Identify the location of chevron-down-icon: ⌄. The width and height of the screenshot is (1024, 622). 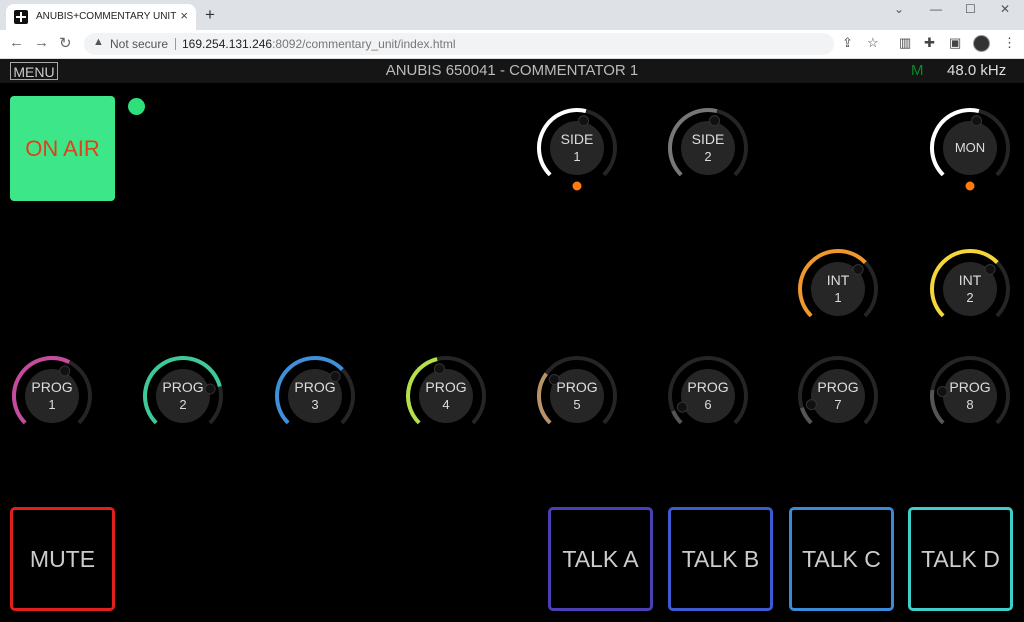
(899, 9).